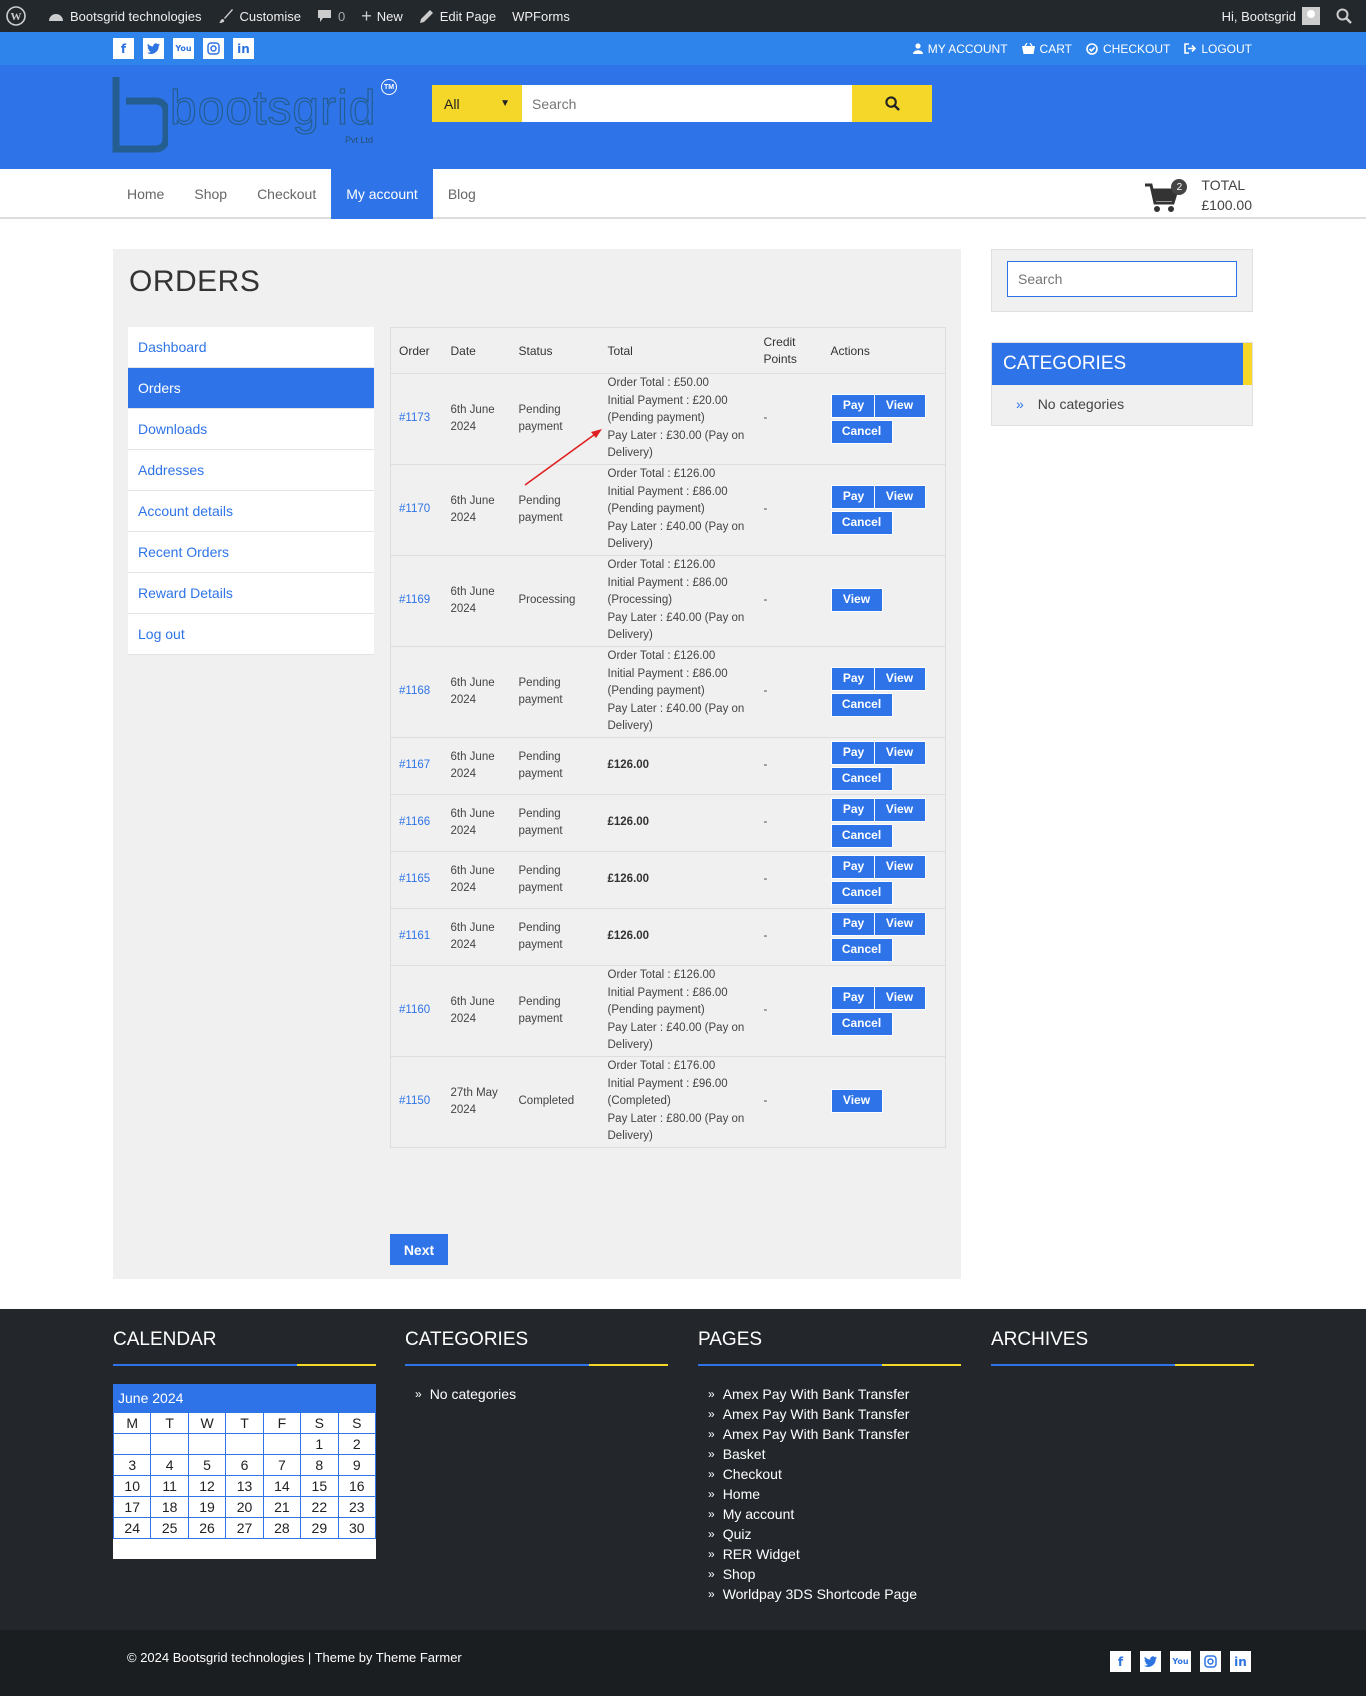  Describe the element at coordinates (960, 49) in the screenshot. I see `my-account-link: MY ACCOUNT` at that location.